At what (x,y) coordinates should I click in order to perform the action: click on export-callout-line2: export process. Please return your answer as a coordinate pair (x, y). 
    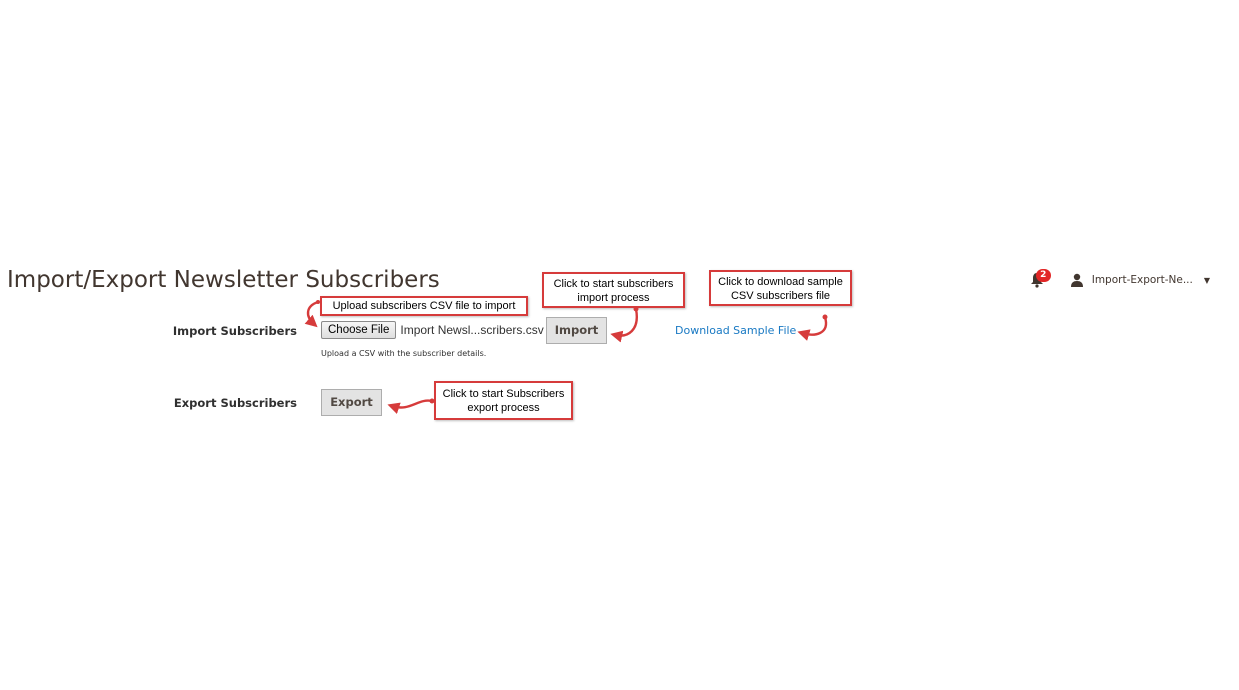
    Looking at the image, I should click on (503, 408).